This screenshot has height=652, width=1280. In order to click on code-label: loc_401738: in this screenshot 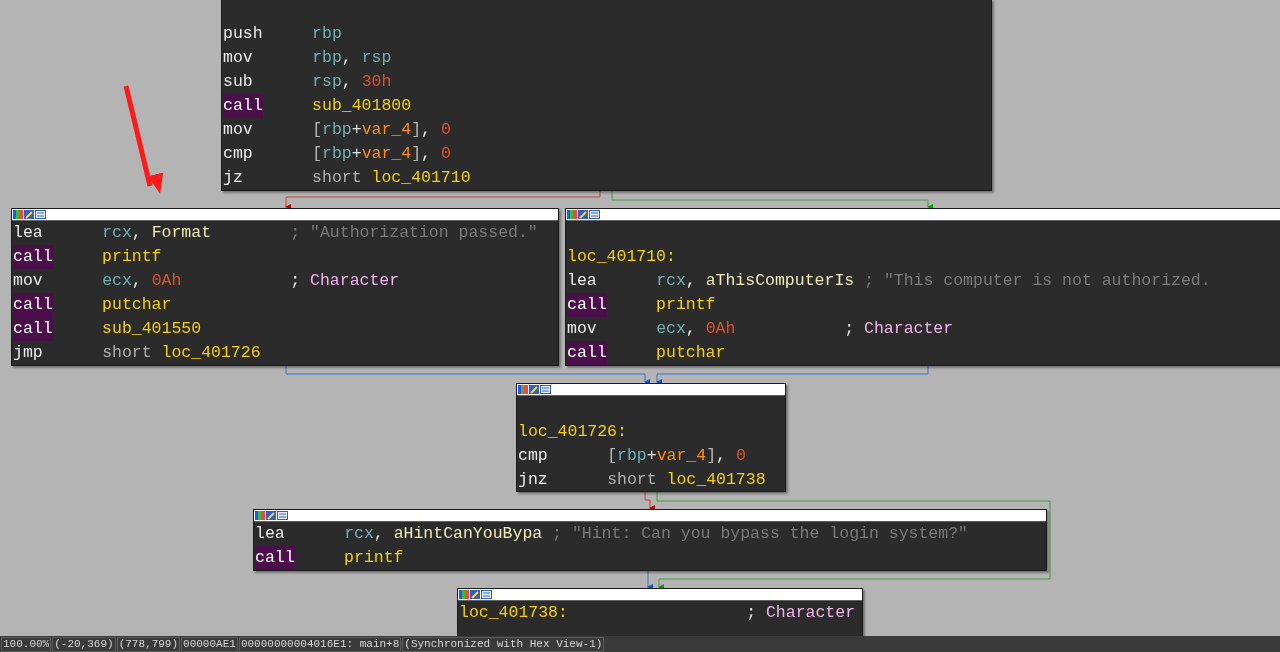, I will do `click(513, 613)`.